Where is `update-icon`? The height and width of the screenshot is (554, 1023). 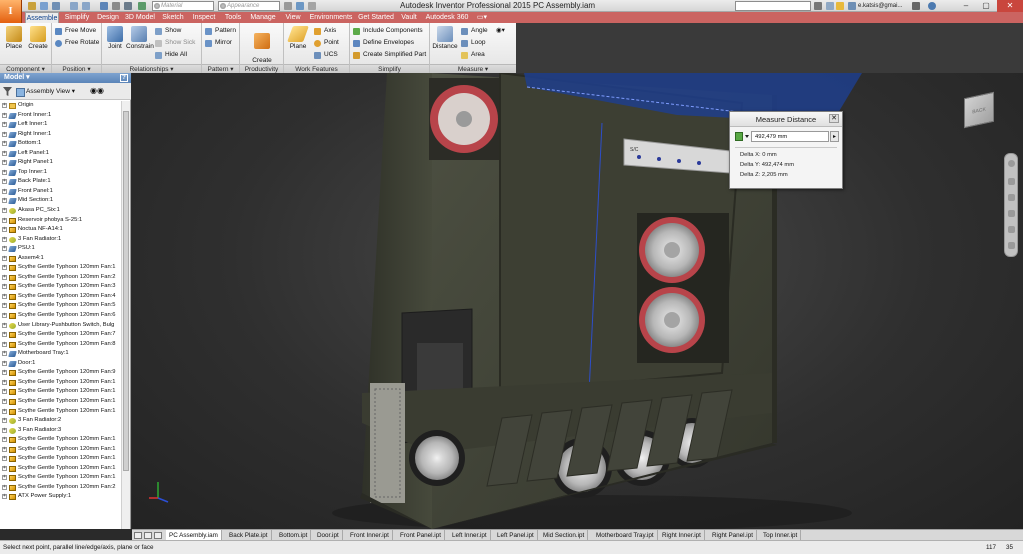
update-icon is located at coordinates (116, 6).